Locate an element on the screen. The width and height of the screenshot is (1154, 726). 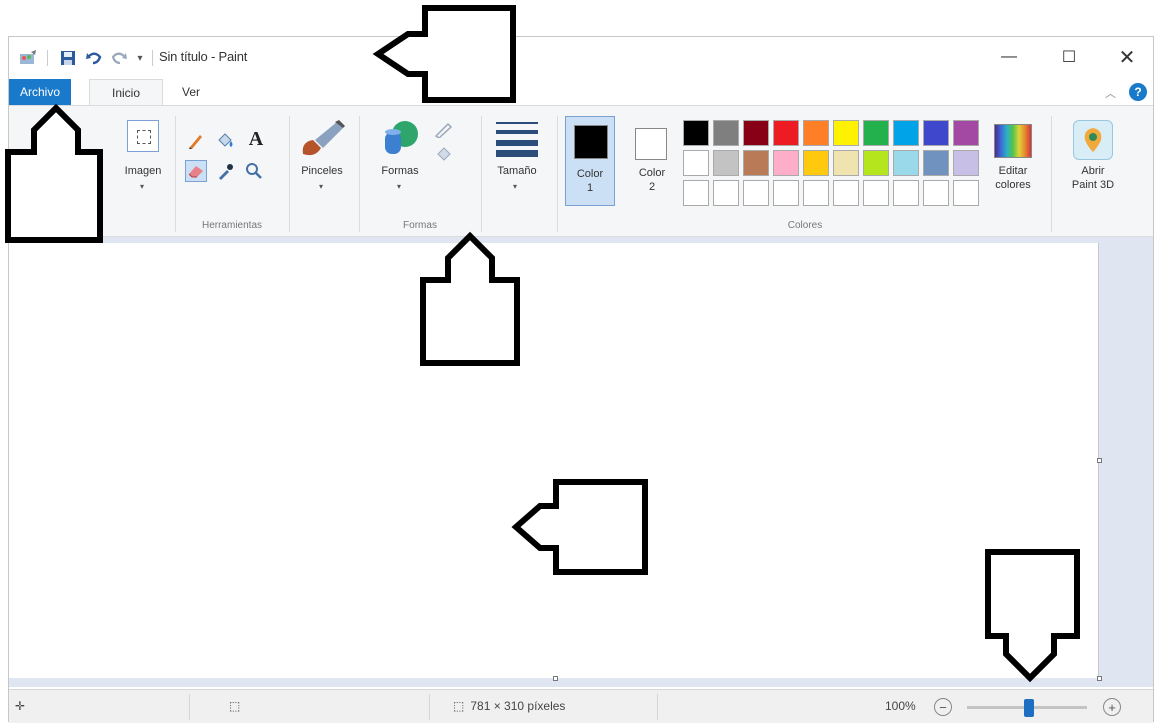
pinceles-dropdown-icon: ▾ is located at coordinates (321, 186).